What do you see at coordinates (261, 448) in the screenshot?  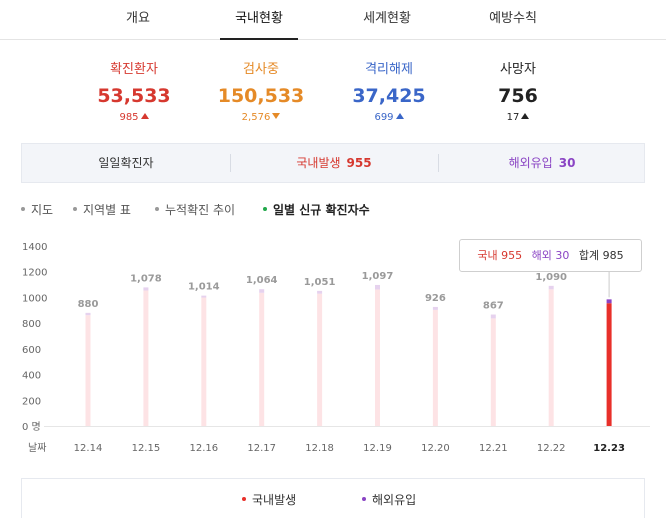 I see `x-tick-label: 12.17` at bounding box center [261, 448].